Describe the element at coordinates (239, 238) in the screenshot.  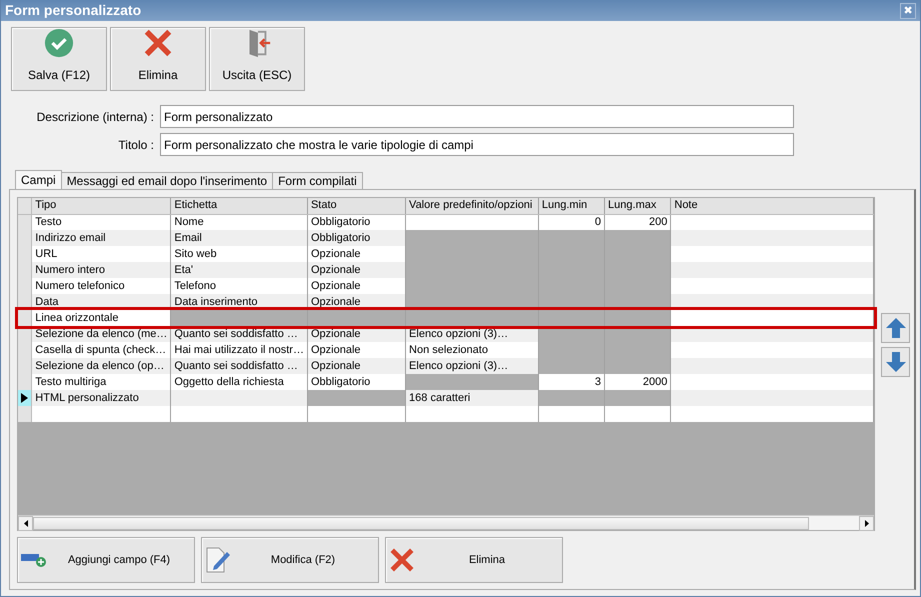
I see `table-cell: Email` at that location.